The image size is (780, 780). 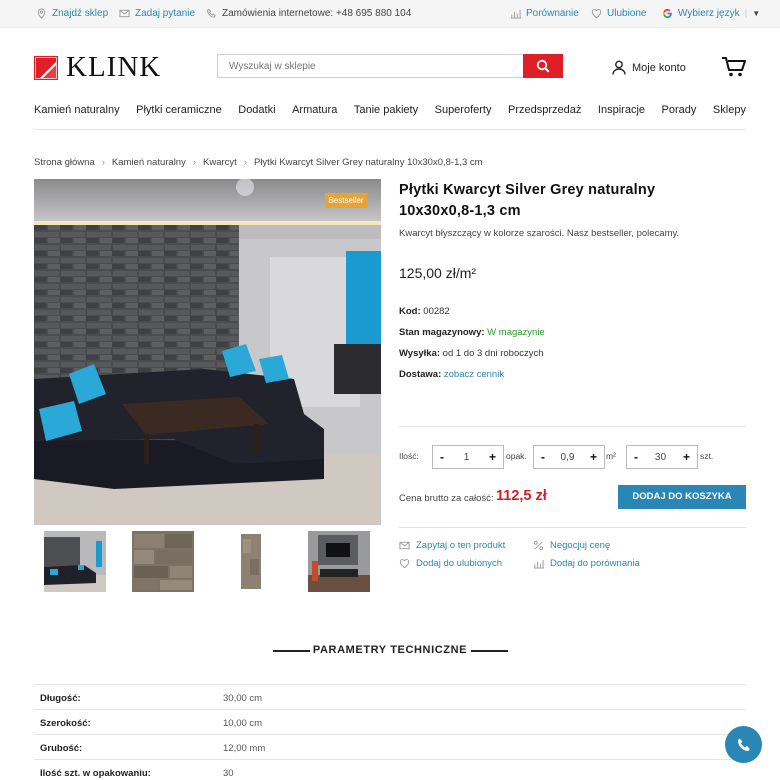 I want to click on nav-item-advice: Porady, so click(x=679, y=116).